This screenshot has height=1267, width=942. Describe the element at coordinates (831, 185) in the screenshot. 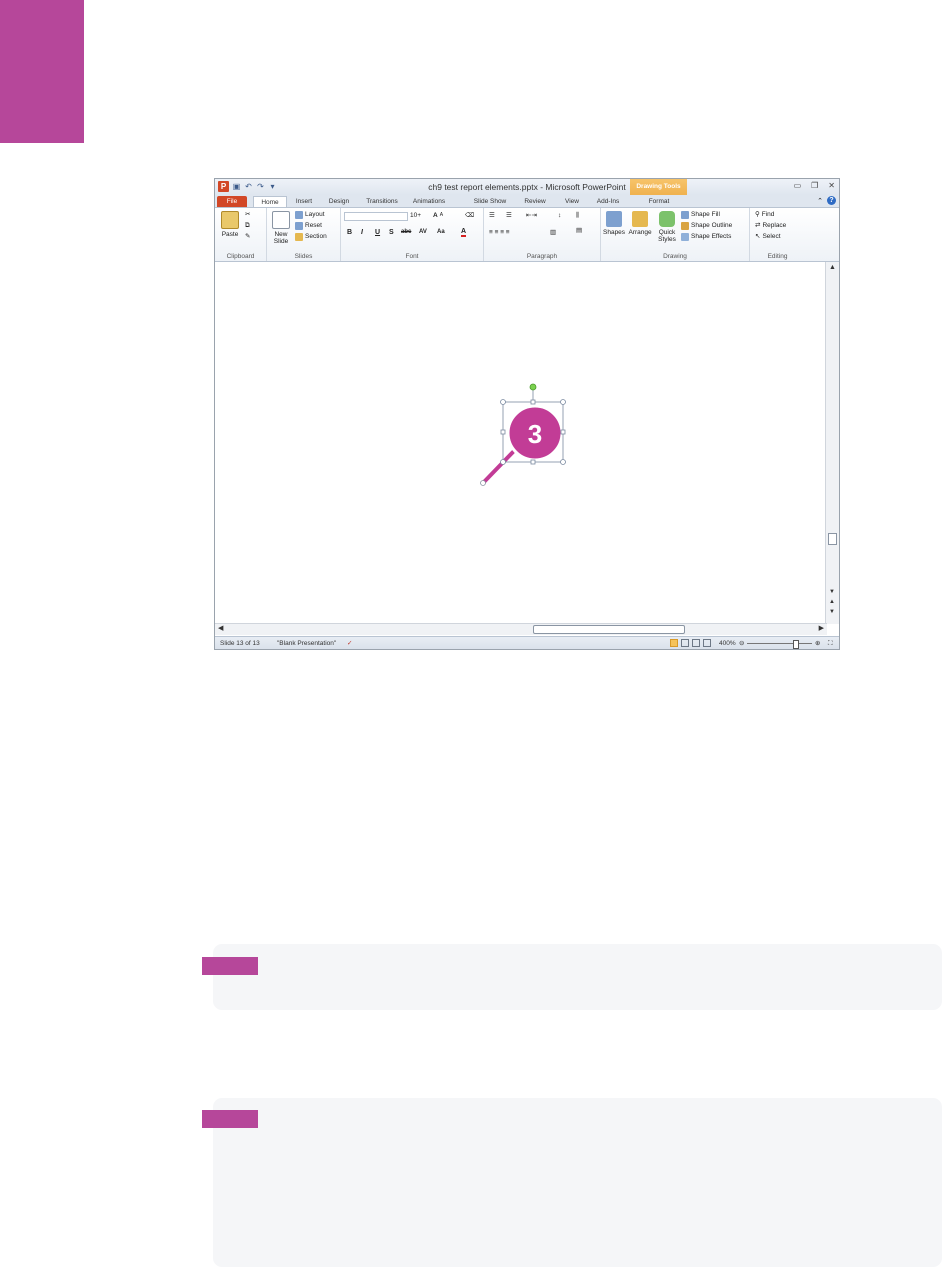

I see `close-icon: ✕` at that location.